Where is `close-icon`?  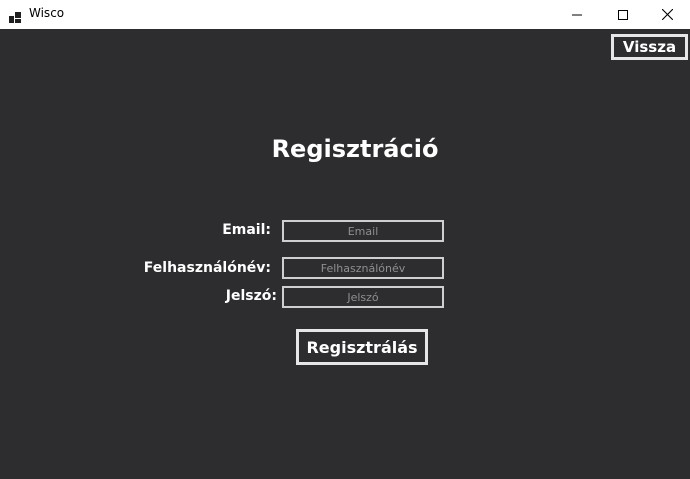 close-icon is located at coordinates (667, 14).